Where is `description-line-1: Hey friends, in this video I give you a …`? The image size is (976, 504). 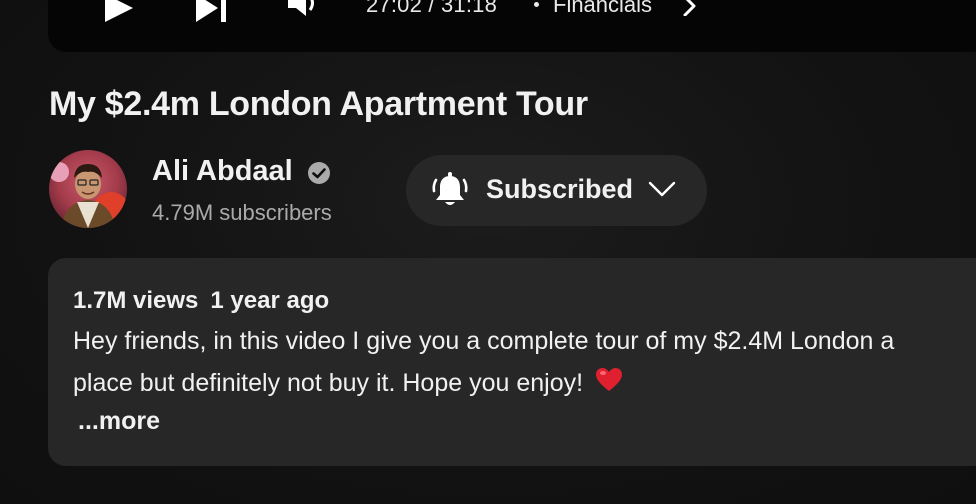 description-line-1: Hey friends, in this video I give you a … is located at coordinates (484, 341).